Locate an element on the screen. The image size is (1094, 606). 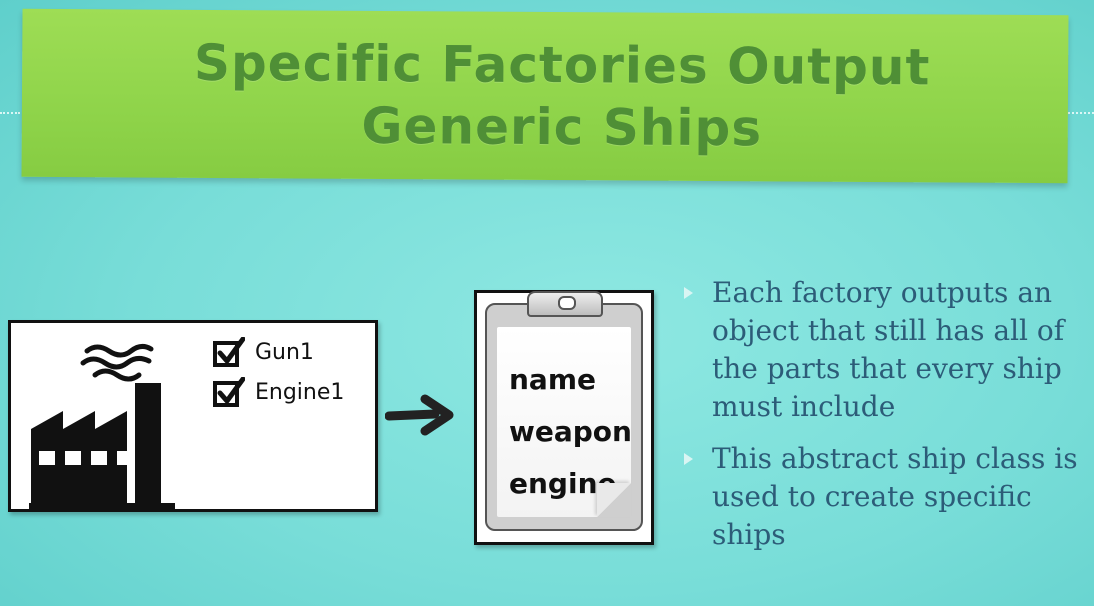
field-name: name is located at coordinates (552, 379).